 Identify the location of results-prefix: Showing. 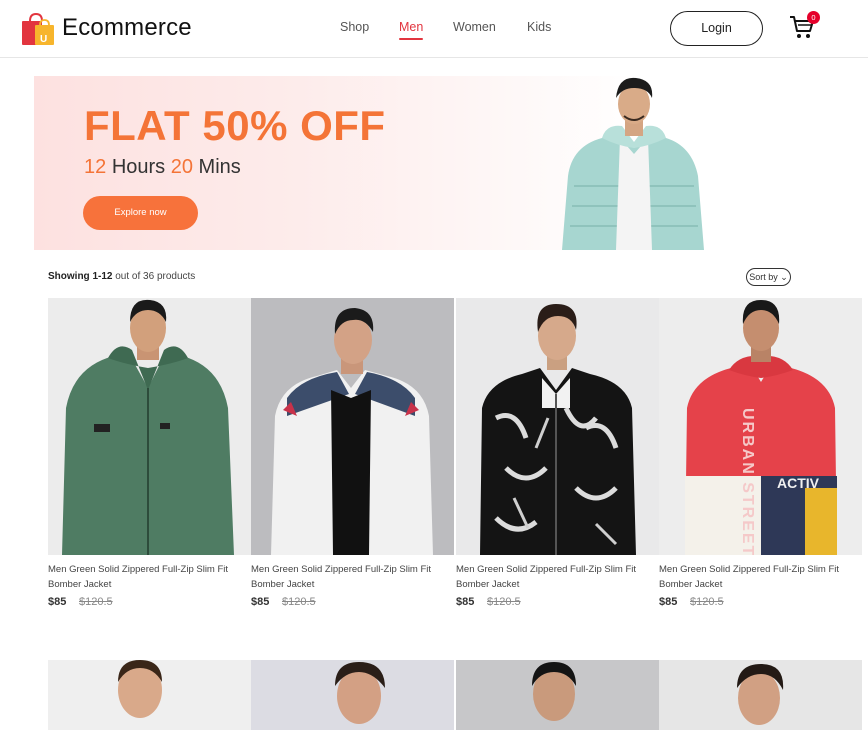
(69, 276).